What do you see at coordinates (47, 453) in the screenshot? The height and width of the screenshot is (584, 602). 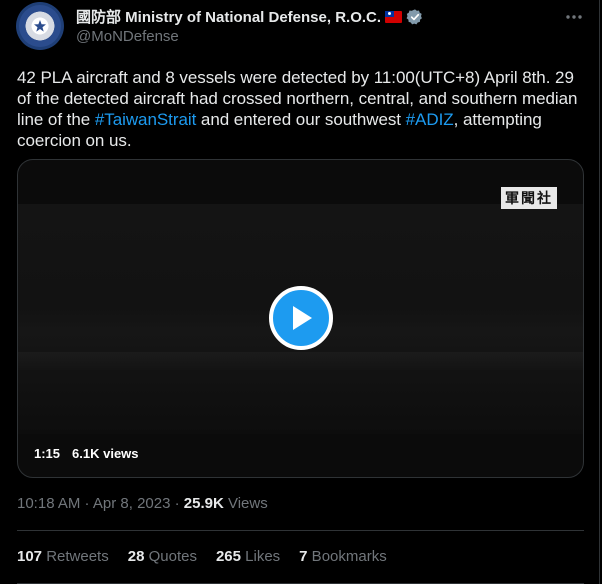 I see `video-duration: 1:15` at bounding box center [47, 453].